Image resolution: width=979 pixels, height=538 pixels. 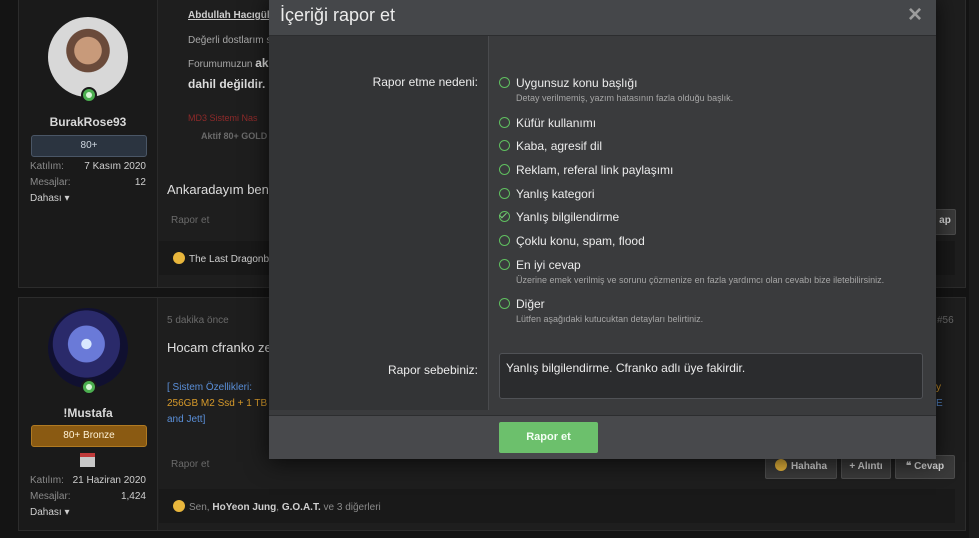 What do you see at coordinates (89, 436) in the screenshot?
I see `user-rank-badge: 80+ Bronze` at bounding box center [89, 436].